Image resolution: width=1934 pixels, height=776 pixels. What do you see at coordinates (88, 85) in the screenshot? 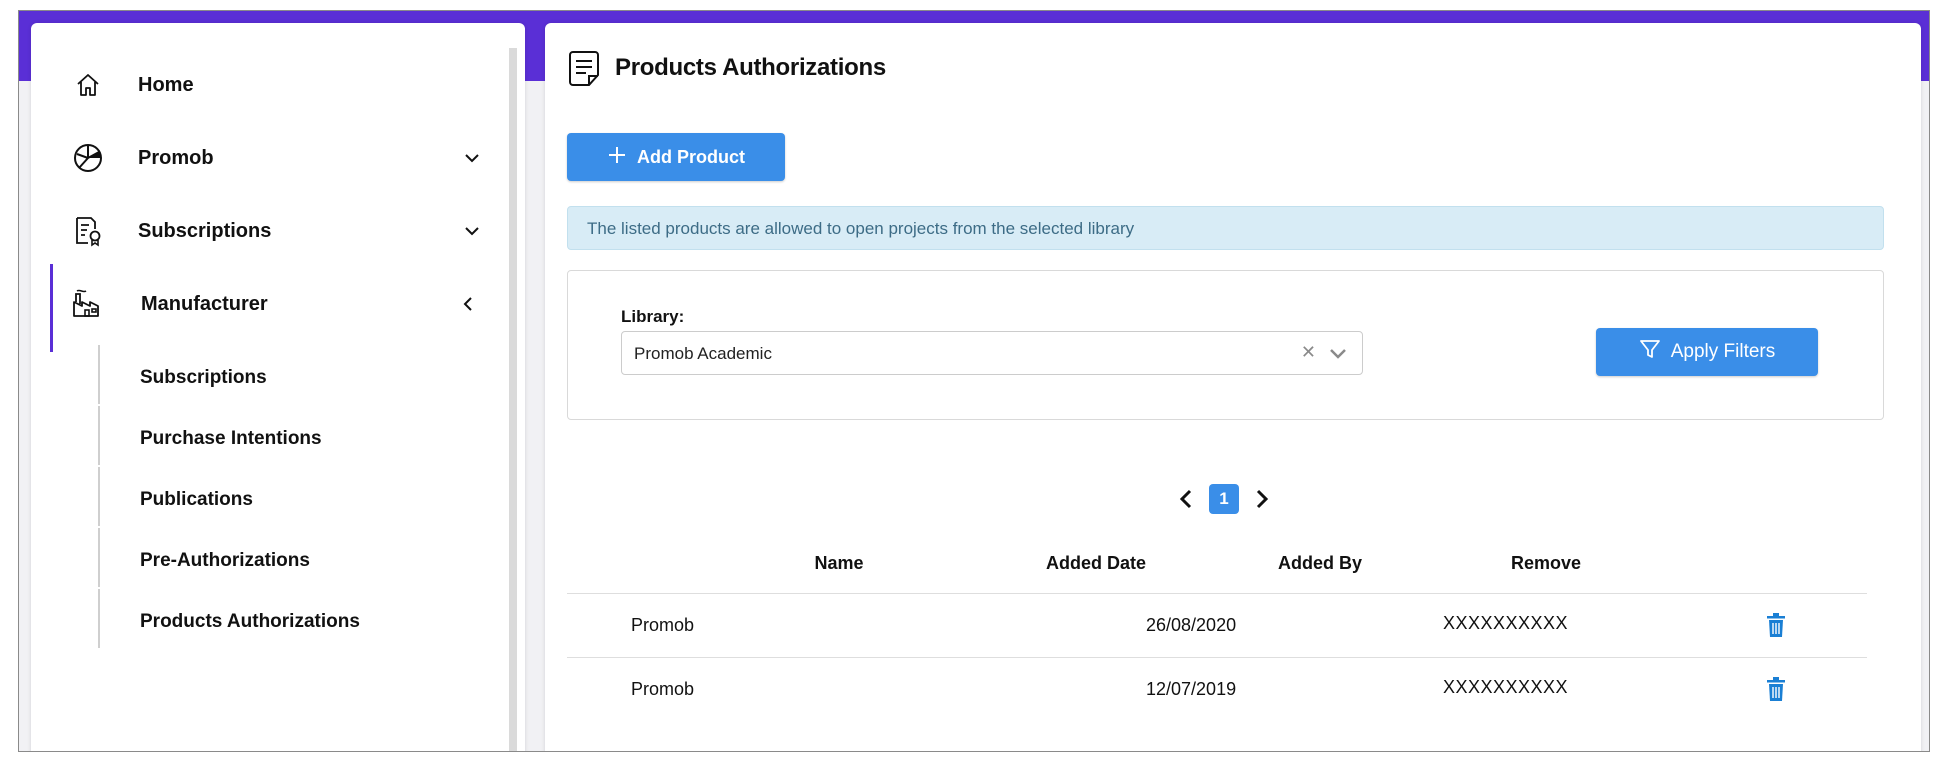
I see `home-icon` at bounding box center [88, 85].